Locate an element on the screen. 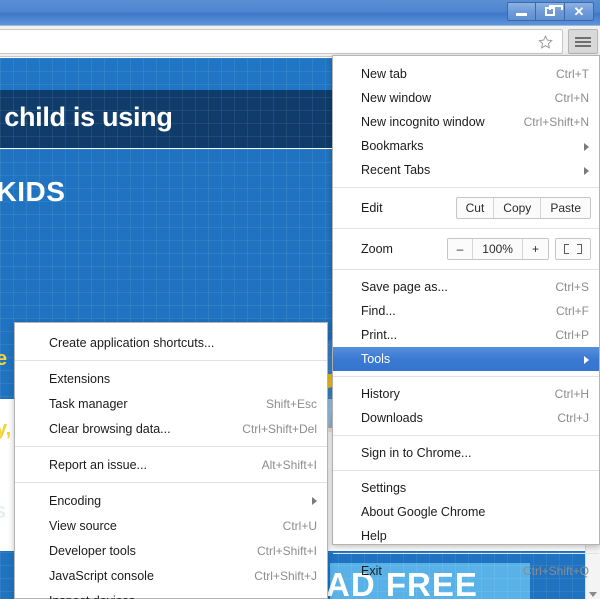 This screenshot has height=599, width=600. menu-item-report-an-issue: Report an issue... Alt+Shift+I is located at coordinates (171, 464).